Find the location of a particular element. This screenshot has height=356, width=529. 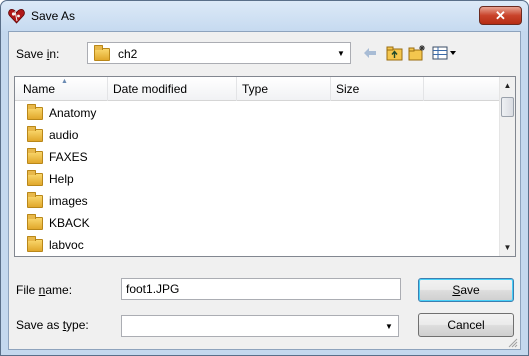

save-in-label-pre: Save is located at coordinates (31, 54).